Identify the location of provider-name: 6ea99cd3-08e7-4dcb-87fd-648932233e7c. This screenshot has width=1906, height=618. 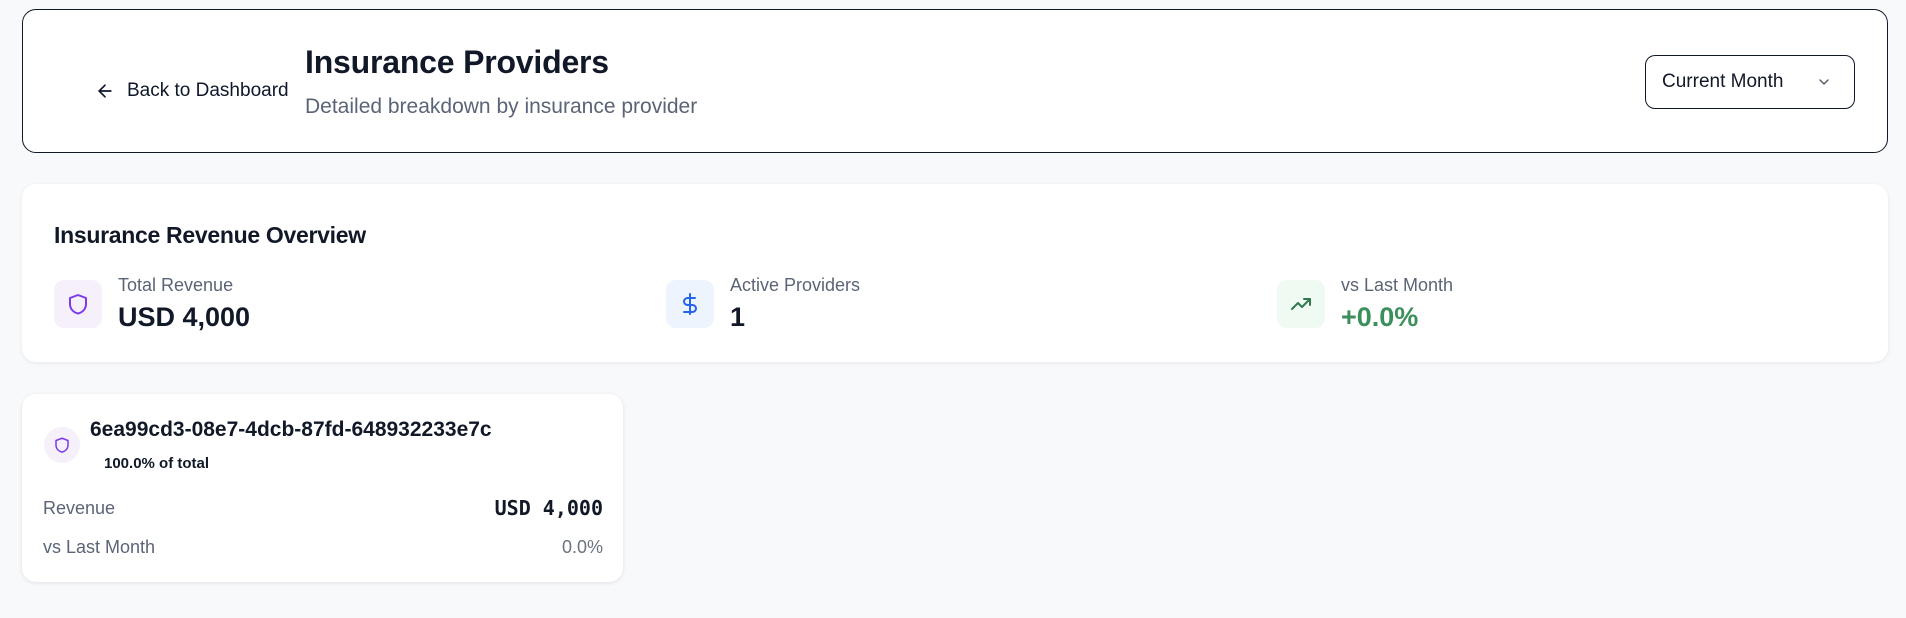
(291, 429).